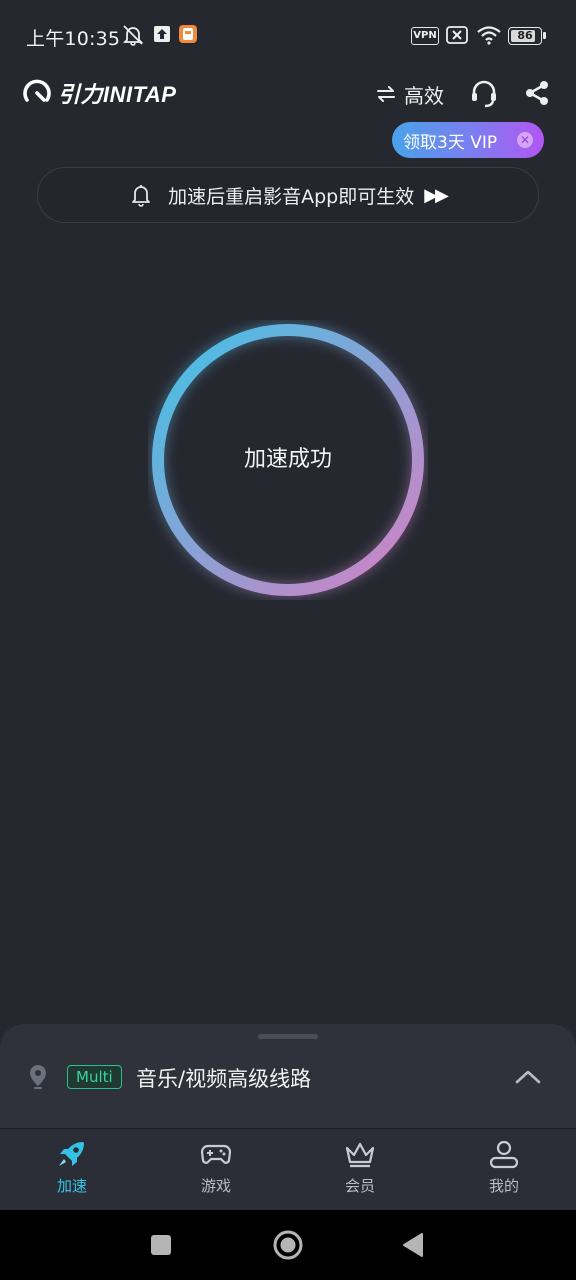 This screenshot has height=1280, width=576. Describe the element at coordinates (425, 36) in the screenshot. I see `vpn-badge: VPN` at that location.